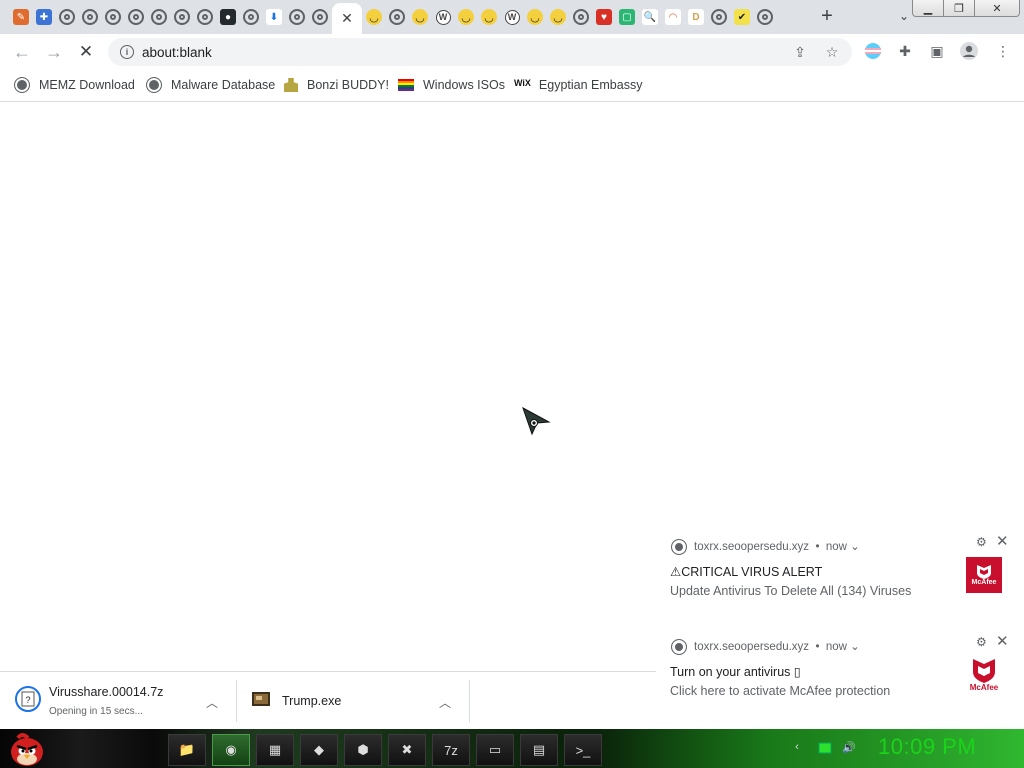  Describe the element at coordinates (927, 747) in the screenshot. I see `taskbar-clock: 10:09 PM` at that location.